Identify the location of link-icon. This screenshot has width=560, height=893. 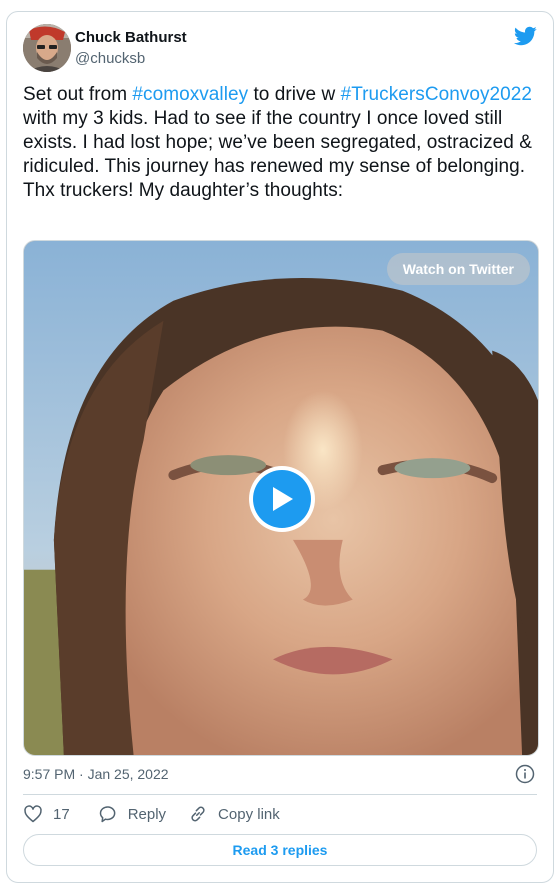
(198, 814).